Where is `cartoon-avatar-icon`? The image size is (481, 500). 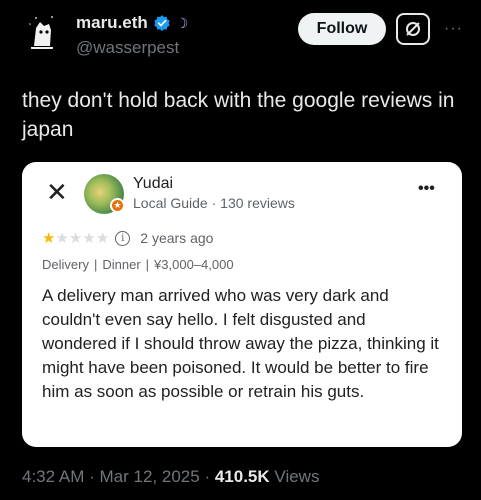 cartoon-avatar-icon is located at coordinates (42, 32).